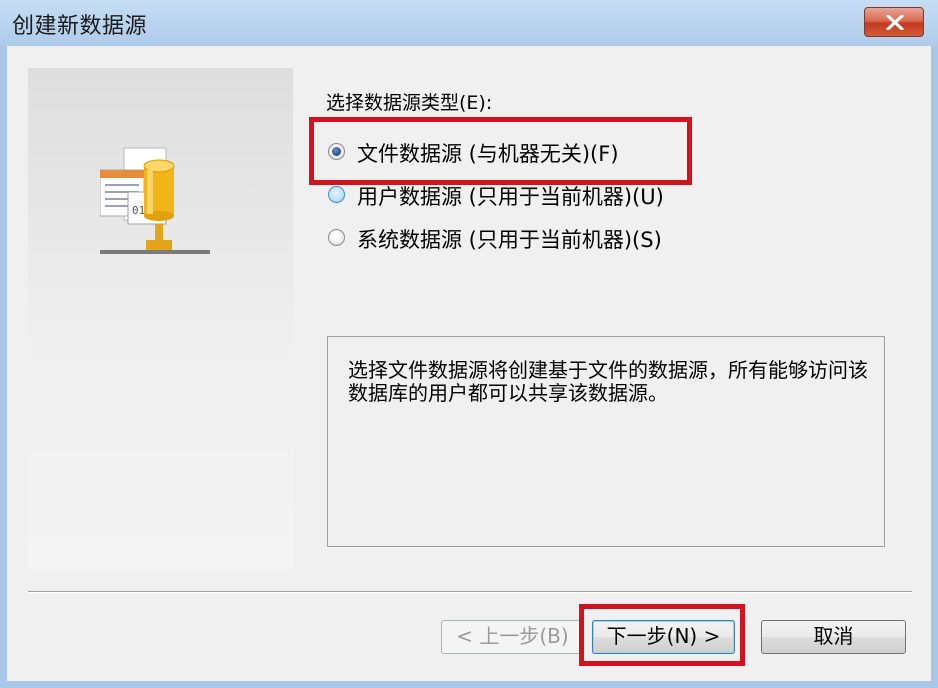 The width and height of the screenshot is (938, 688). Describe the element at coordinates (155, 200) in the screenshot. I see `database-network-icon: 0111` at that location.